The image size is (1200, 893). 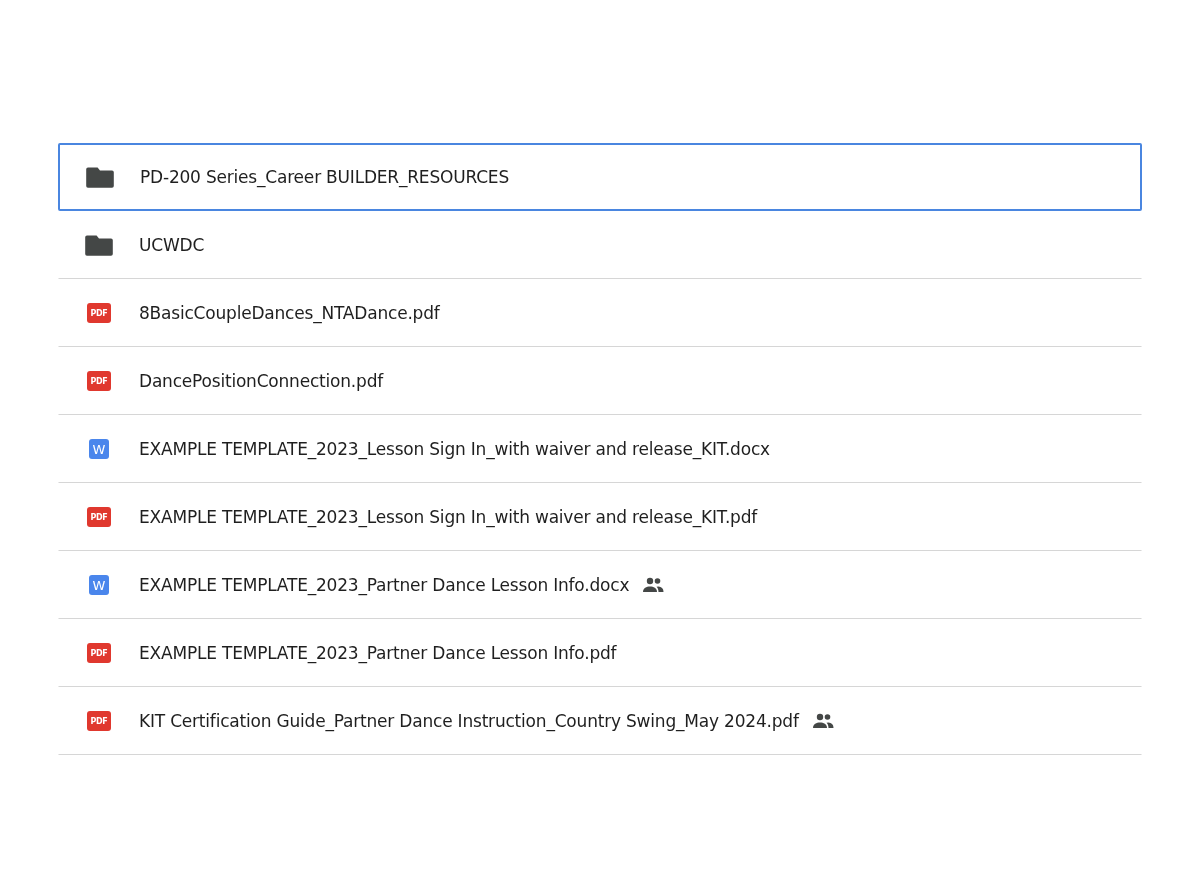 What do you see at coordinates (600, 245) in the screenshot?
I see `file-row: UCWDC` at bounding box center [600, 245].